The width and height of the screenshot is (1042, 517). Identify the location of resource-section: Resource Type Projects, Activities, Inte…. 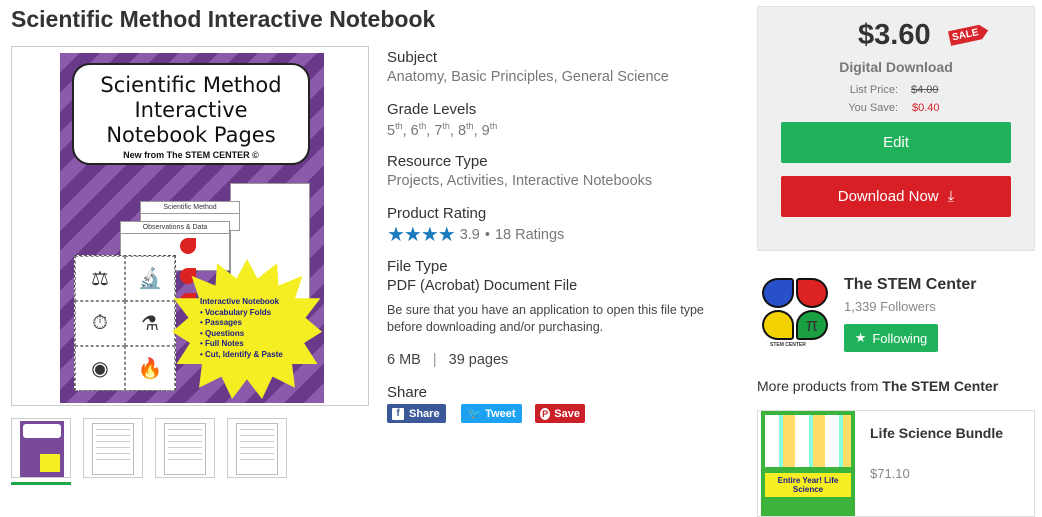
(519, 171).